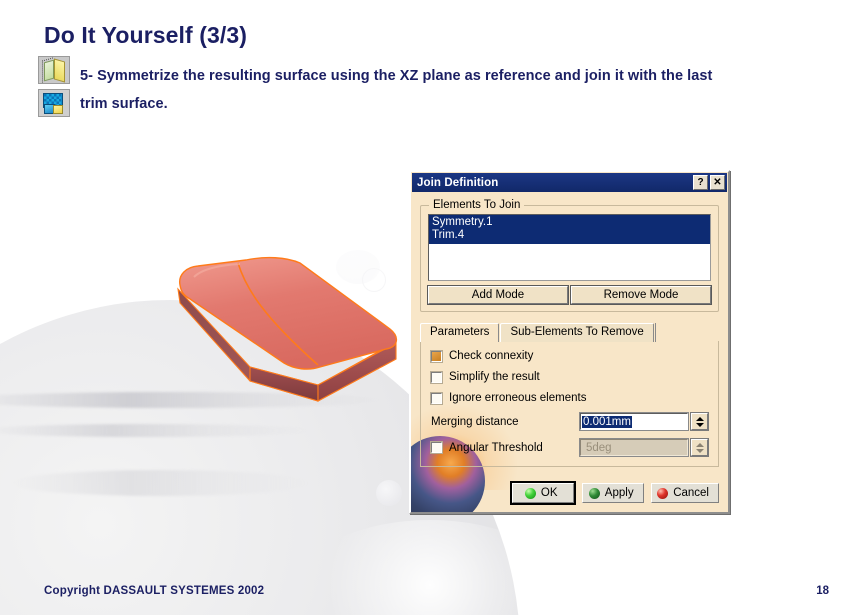  What do you see at coordinates (436, 377) in the screenshot?
I see `simplify-result-checkbox` at bounding box center [436, 377].